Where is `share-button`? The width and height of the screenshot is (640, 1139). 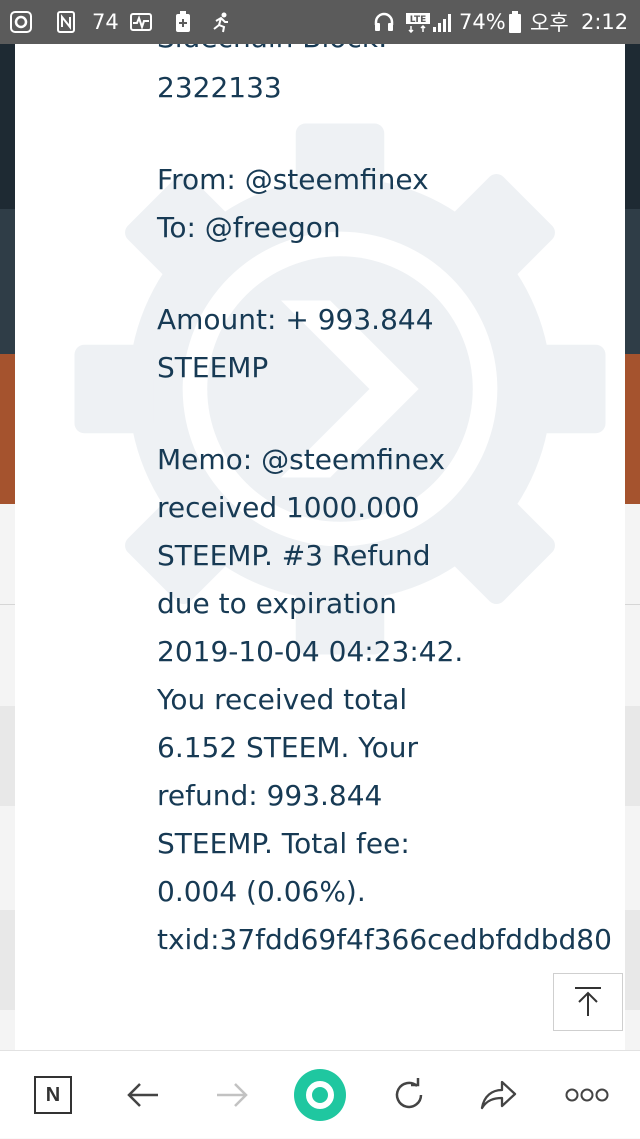 share-button is located at coordinates (498, 1095).